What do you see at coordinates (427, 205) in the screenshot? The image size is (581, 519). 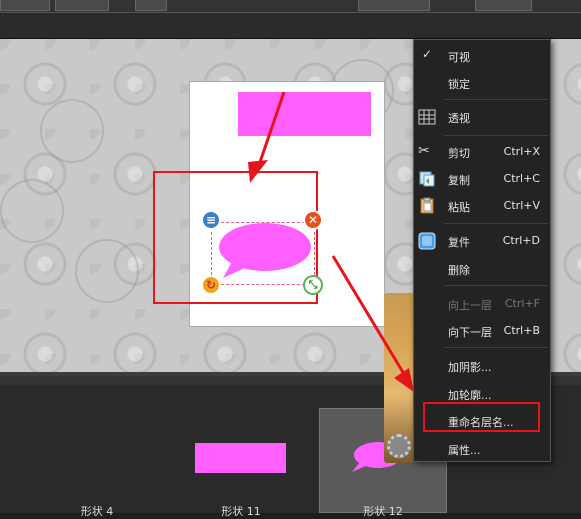 I see `paste-icon` at bounding box center [427, 205].